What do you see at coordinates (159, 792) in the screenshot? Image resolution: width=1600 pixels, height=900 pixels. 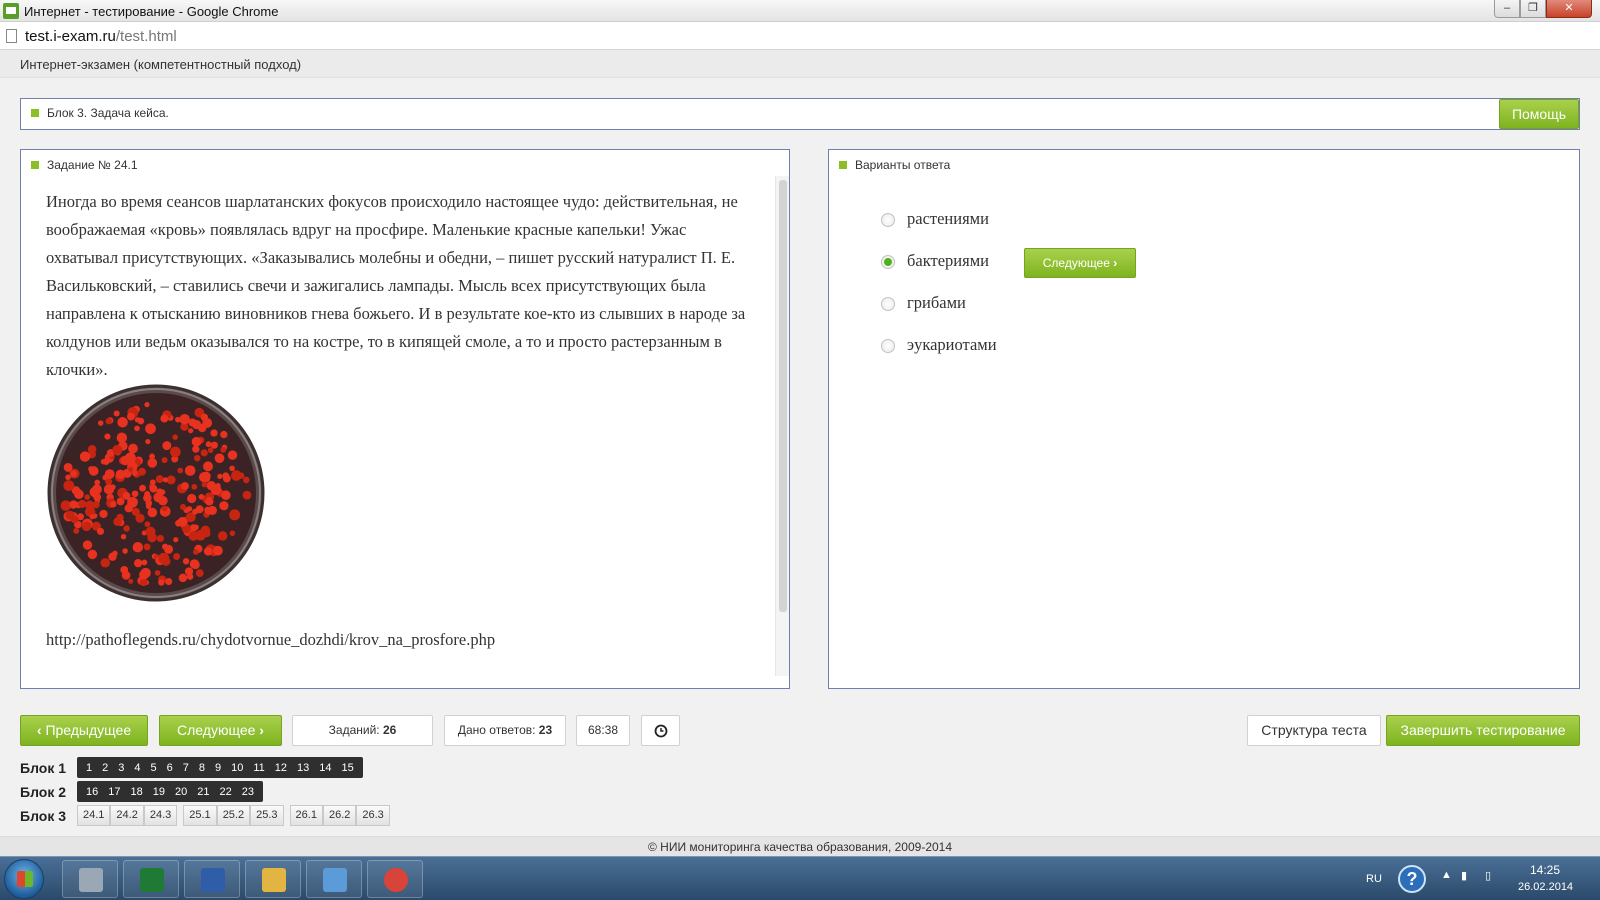 I see `question-nav-19: 19` at bounding box center [159, 792].